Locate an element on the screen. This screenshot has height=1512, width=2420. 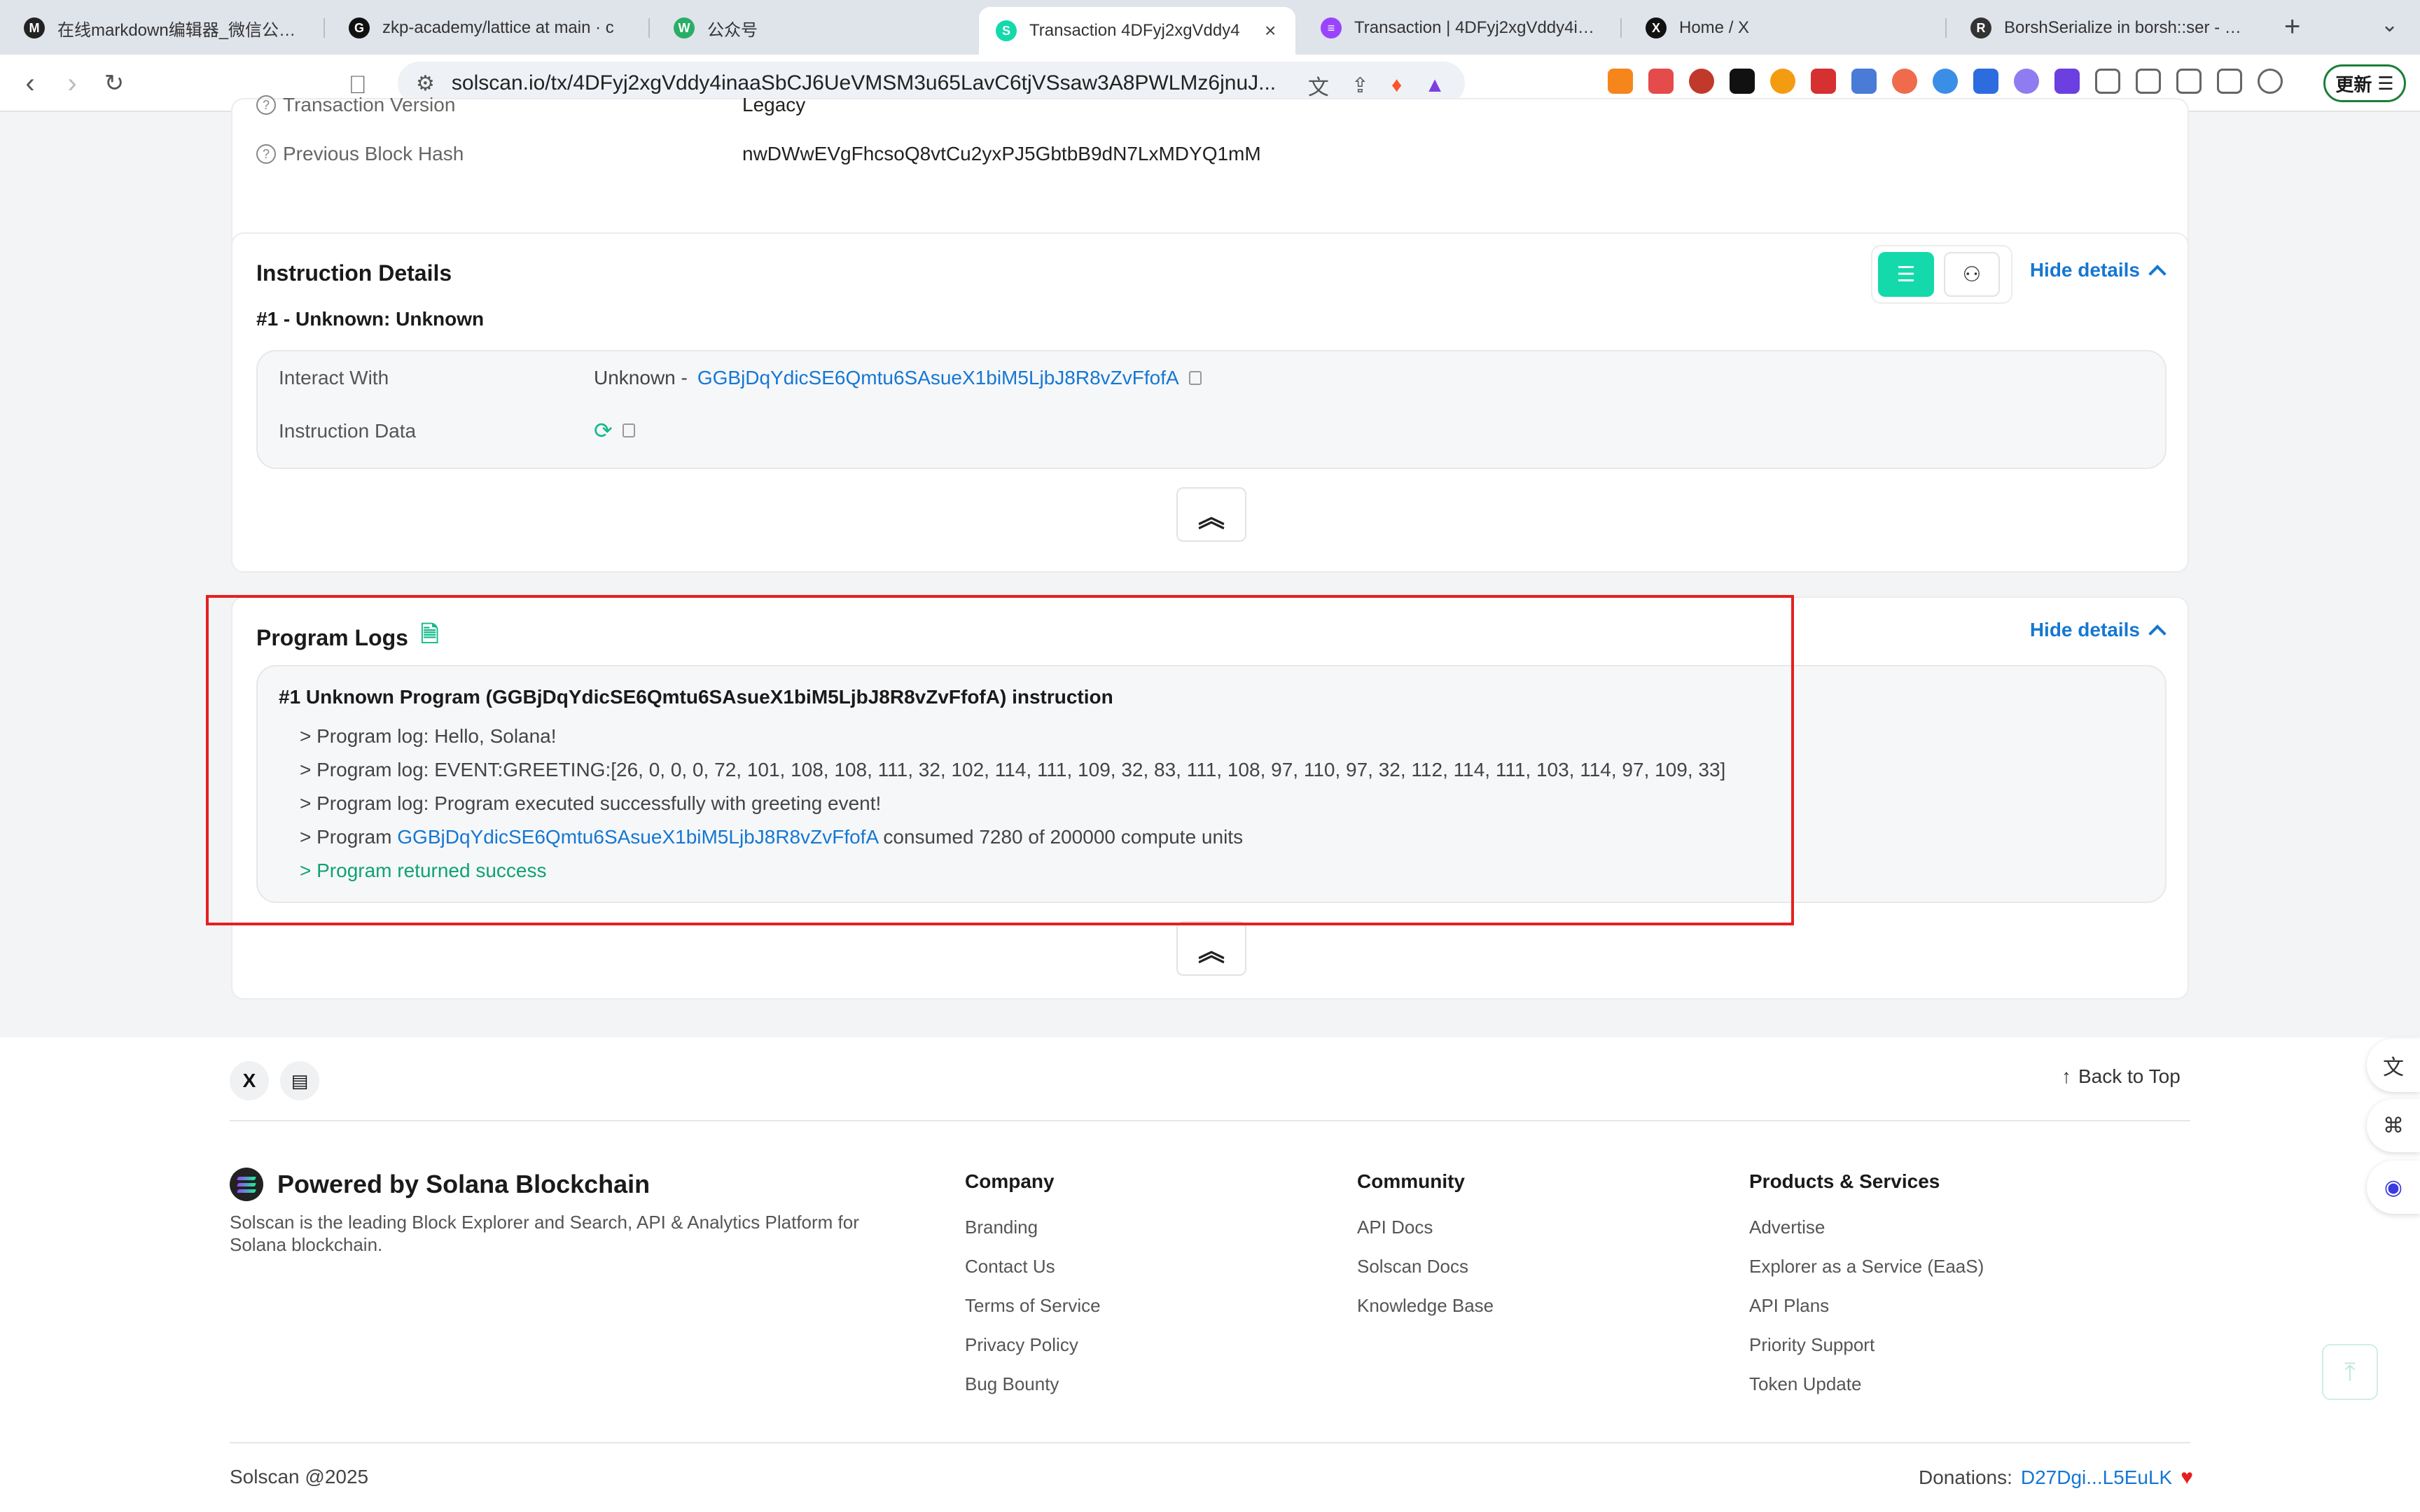
footer-link-branding: Branding is located at coordinates (1001, 1227).